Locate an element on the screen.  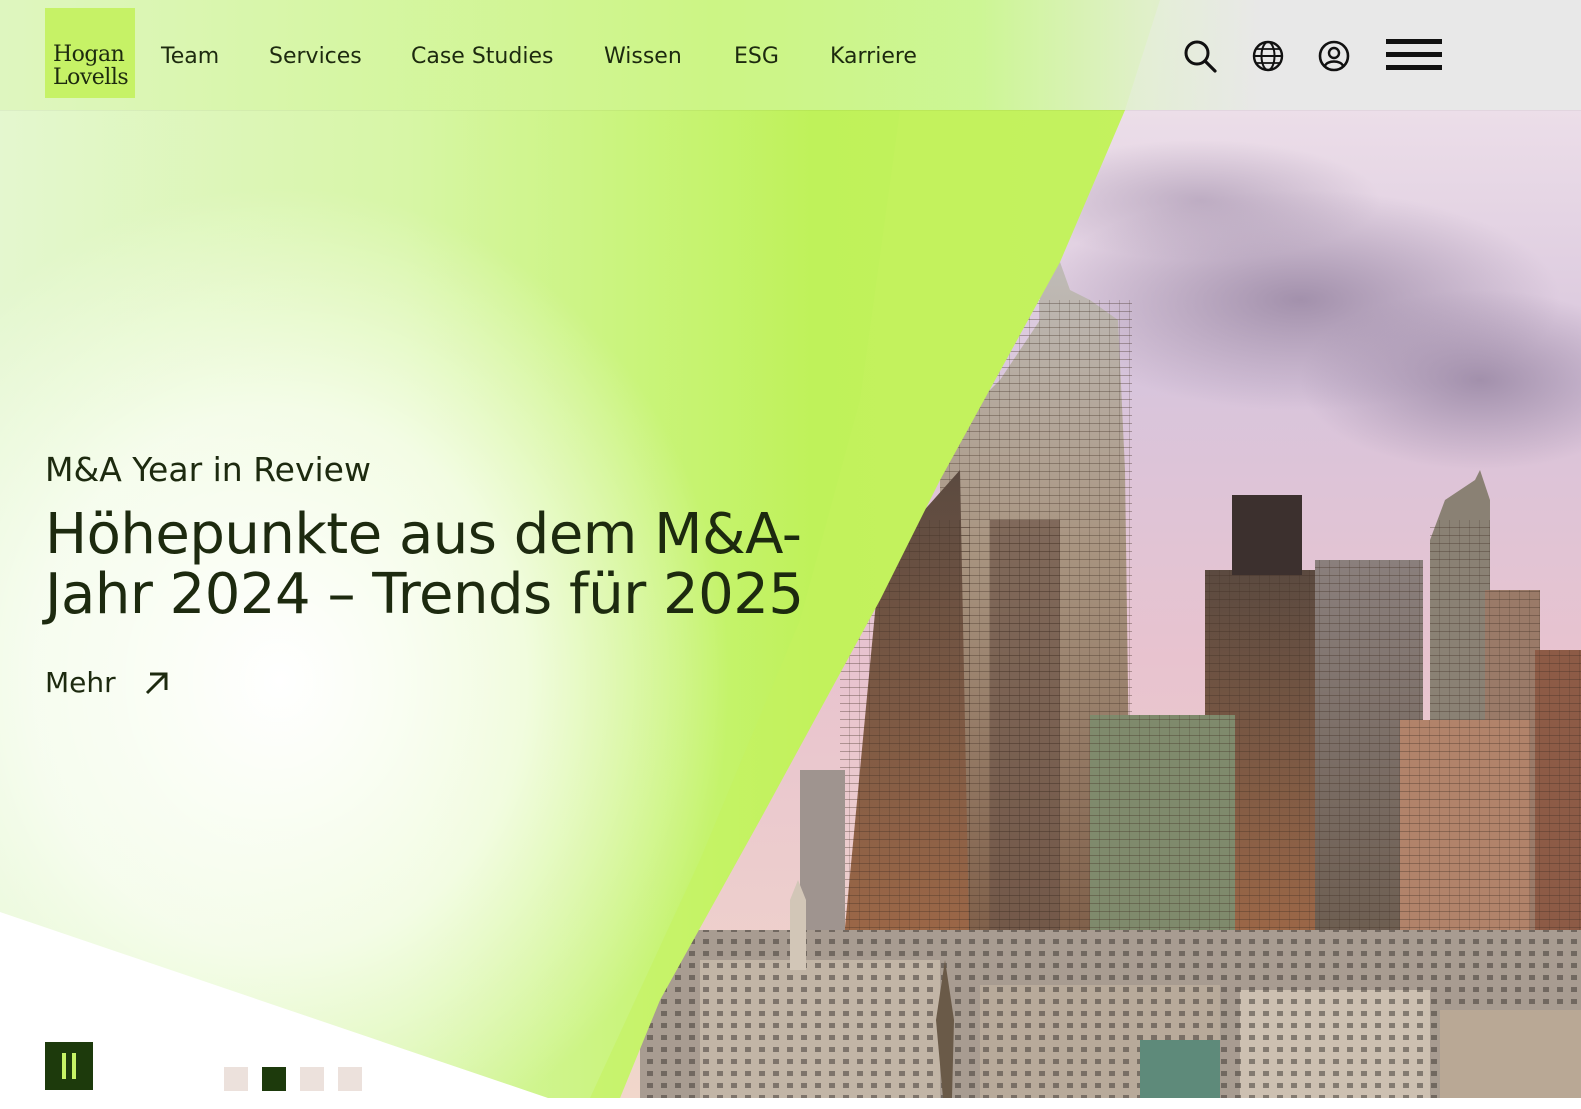
nav-item-esg: ESG is located at coordinates (756, 57).